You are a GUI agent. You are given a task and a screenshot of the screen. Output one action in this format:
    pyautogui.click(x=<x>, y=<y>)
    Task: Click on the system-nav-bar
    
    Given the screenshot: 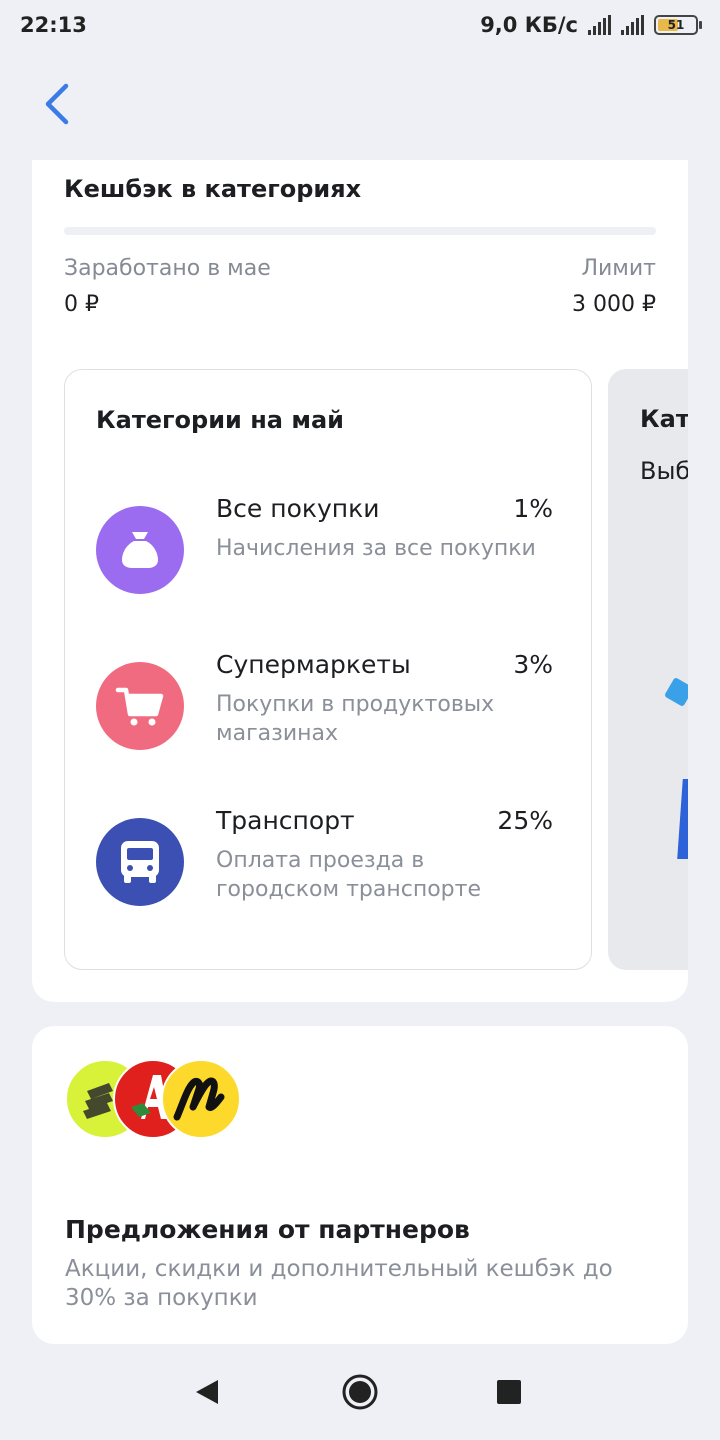 What is the action you would take?
    pyautogui.click(x=360, y=1392)
    